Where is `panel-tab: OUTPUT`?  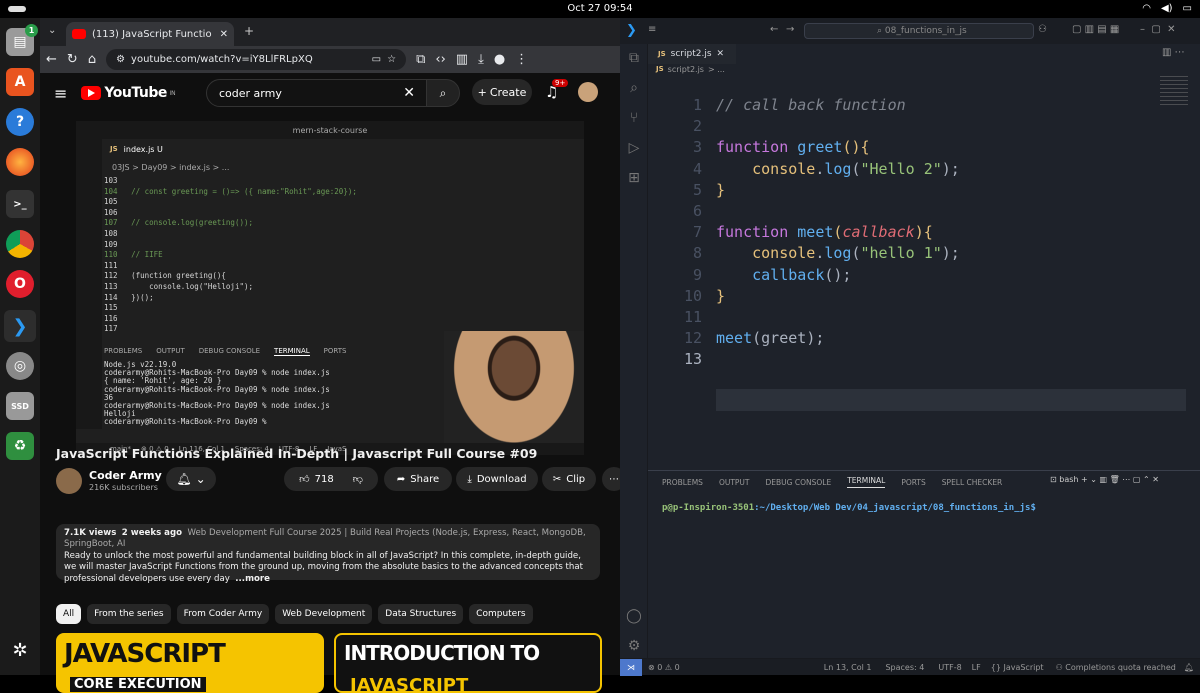 panel-tab: OUTPUT is located at coordinates (734, 482).